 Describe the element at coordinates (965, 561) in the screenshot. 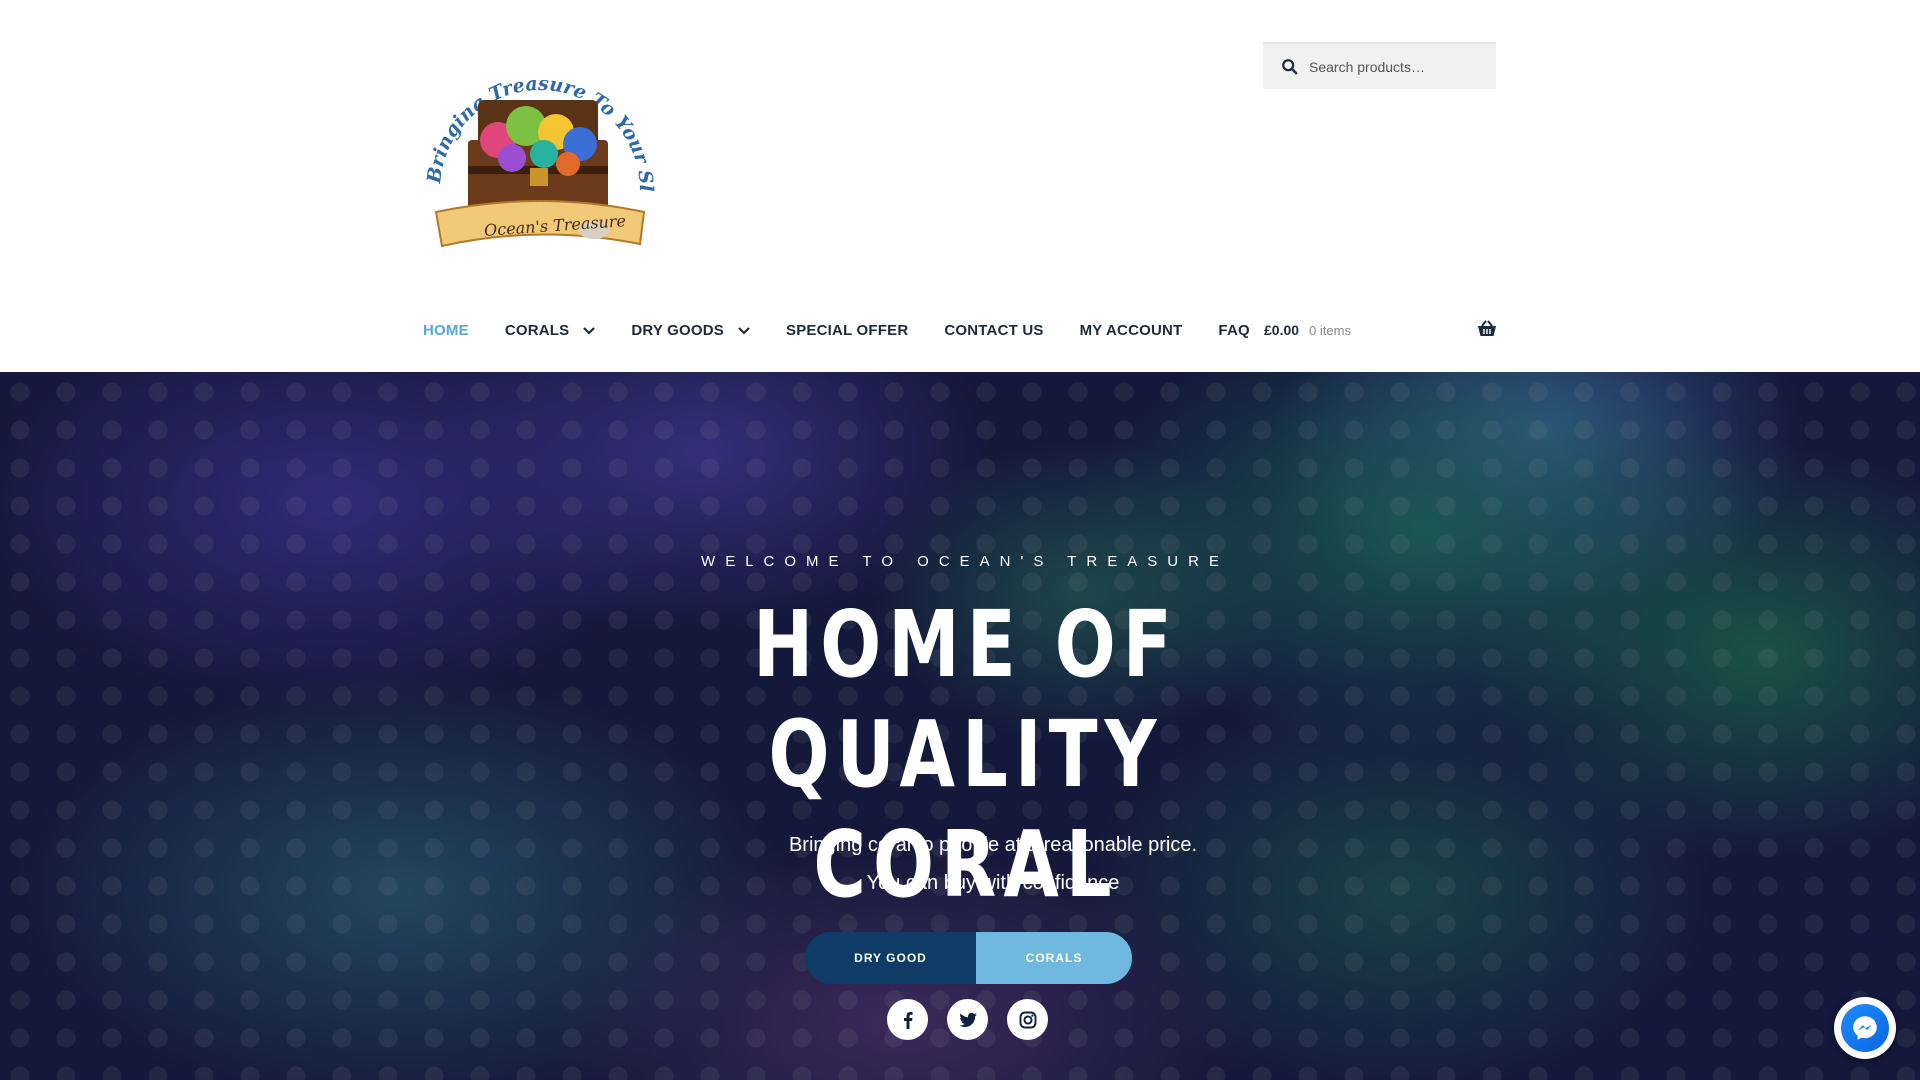

I see `hero-kicker: WELCOME TO OCEAN'S TREASURE` at that location.